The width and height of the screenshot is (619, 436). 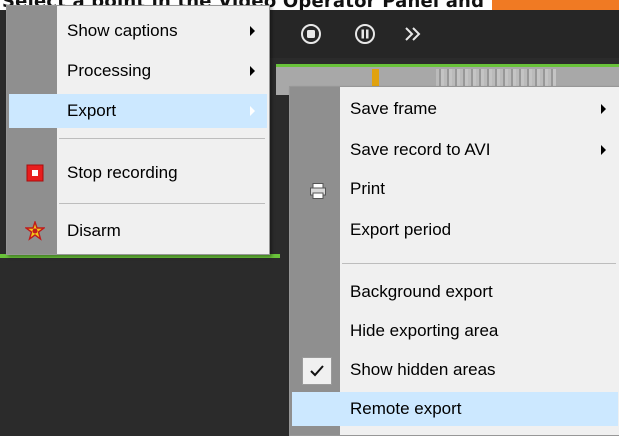 I want to click on menu-item-label: Save frame, so click(x=393, y=108).